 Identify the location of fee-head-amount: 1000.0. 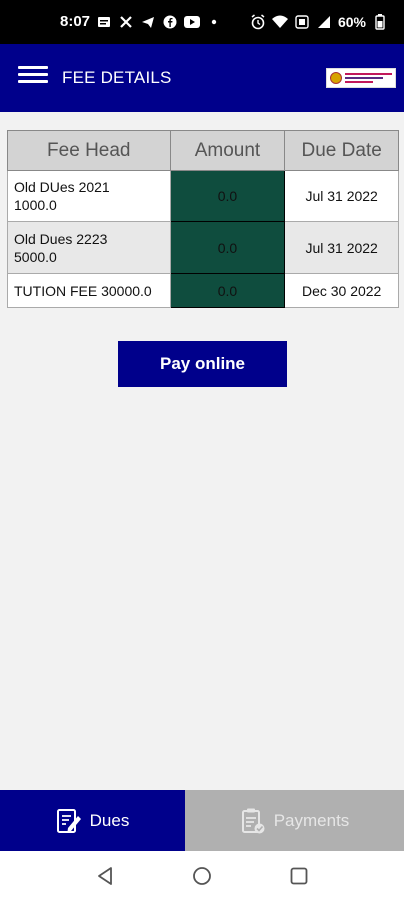
(35, 205).